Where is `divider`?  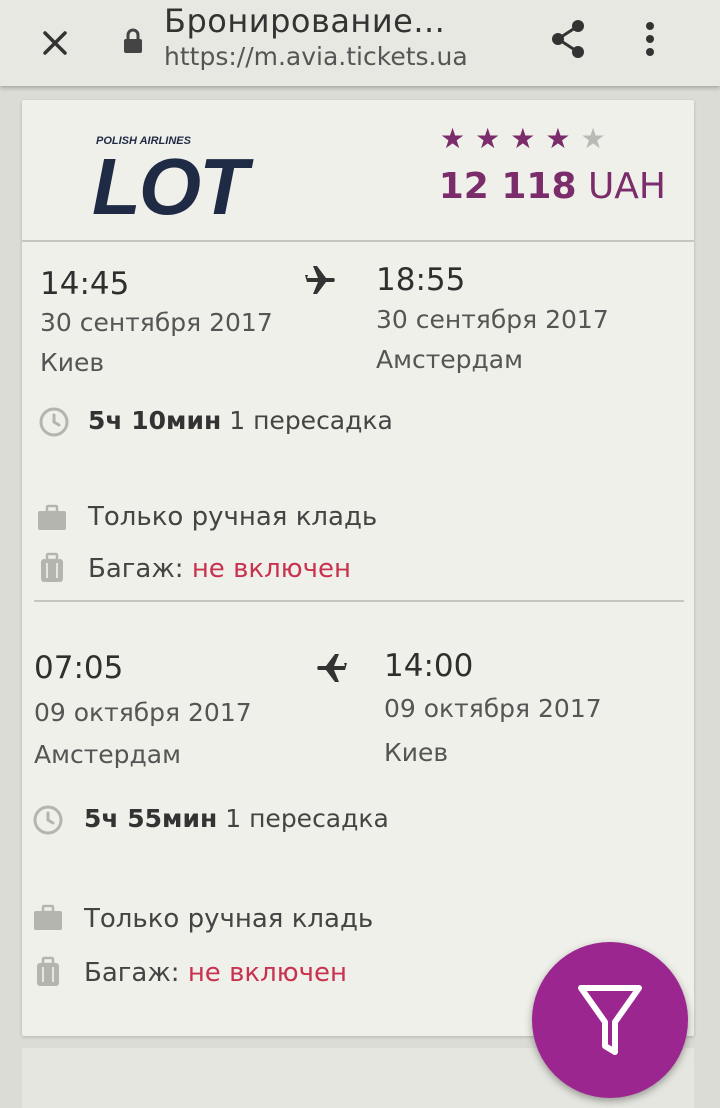 divider is located at coordinates (358, 241).